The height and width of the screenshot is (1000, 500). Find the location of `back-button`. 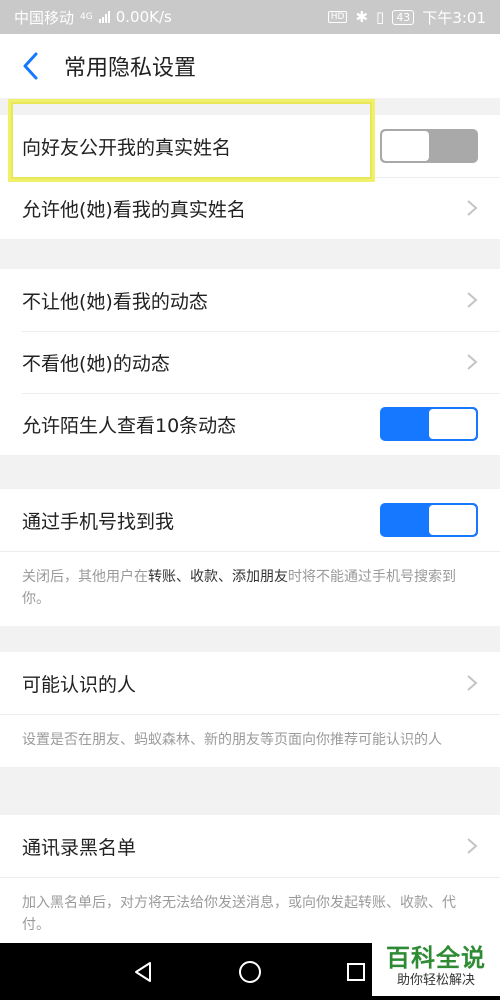

back-button is located at coordinates (30, 66).